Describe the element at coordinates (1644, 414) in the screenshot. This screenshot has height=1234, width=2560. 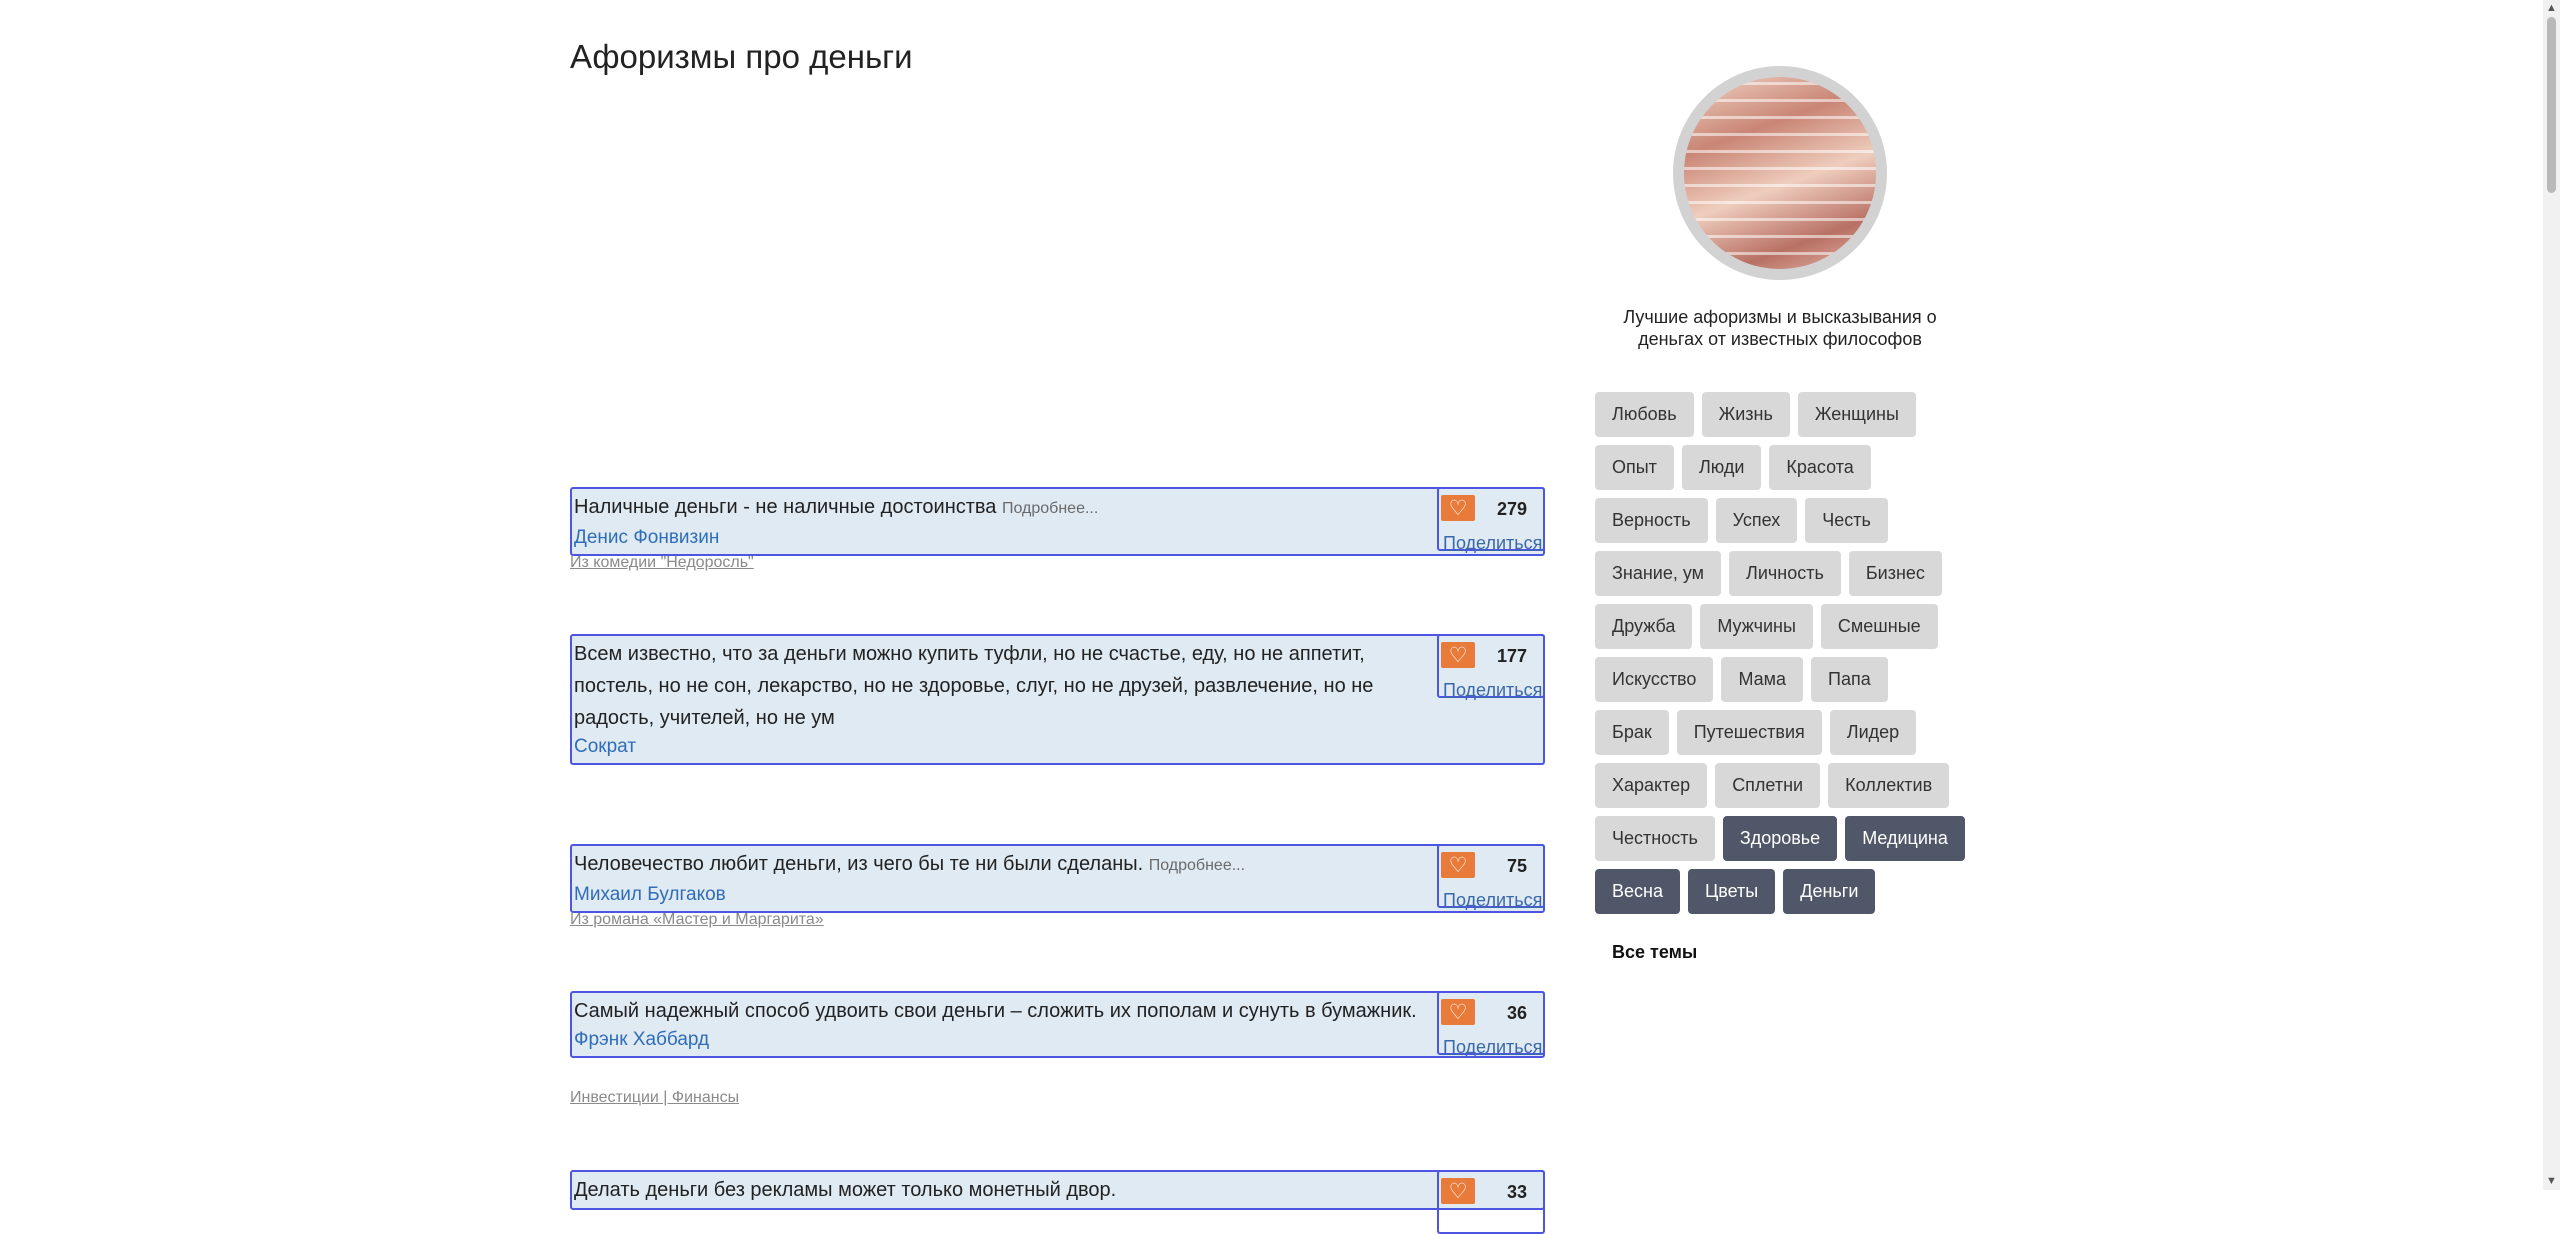
I see `tag-pill: Любовь` at that location.